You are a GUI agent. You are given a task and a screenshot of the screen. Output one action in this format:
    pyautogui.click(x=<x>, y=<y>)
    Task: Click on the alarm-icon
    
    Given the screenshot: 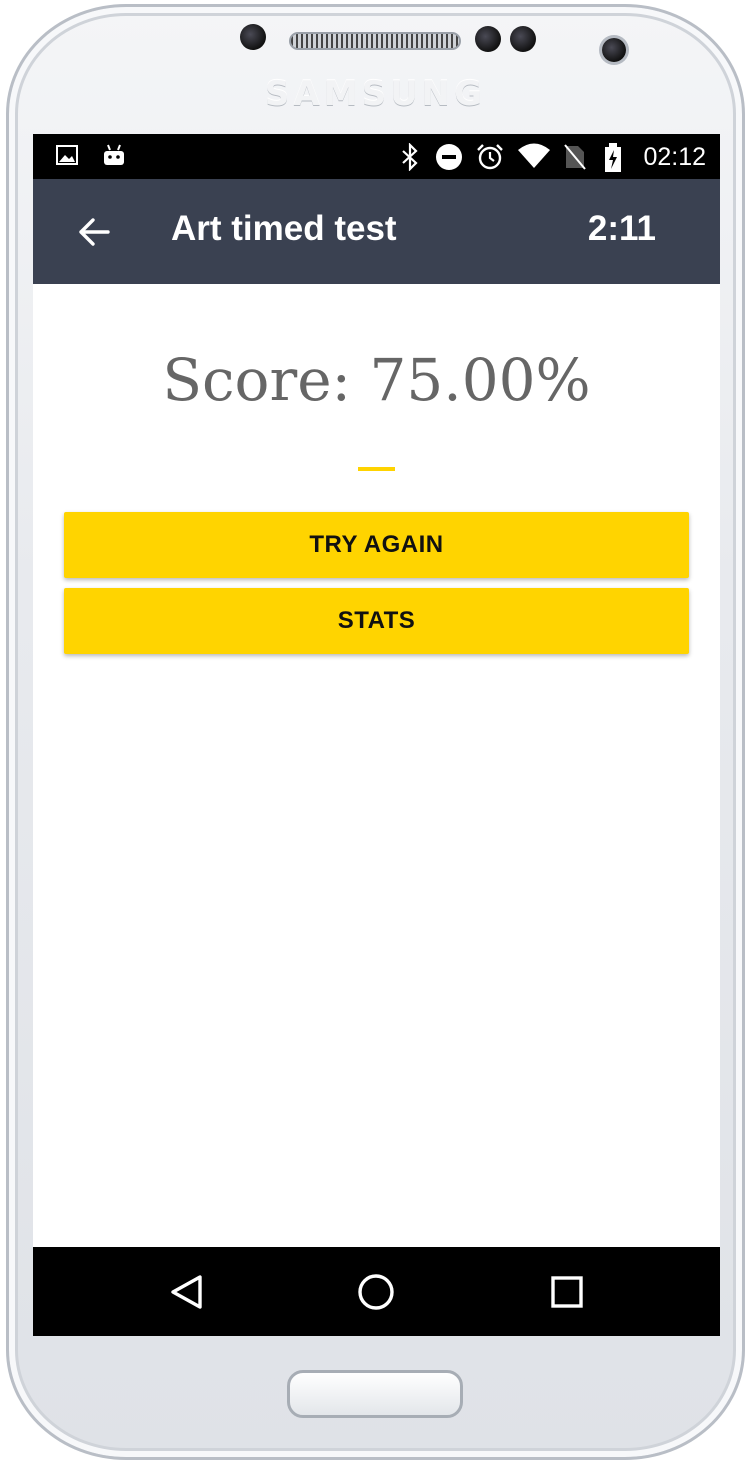 What is the action you would take?
    pyautogui.click(x=490, y=157)
    